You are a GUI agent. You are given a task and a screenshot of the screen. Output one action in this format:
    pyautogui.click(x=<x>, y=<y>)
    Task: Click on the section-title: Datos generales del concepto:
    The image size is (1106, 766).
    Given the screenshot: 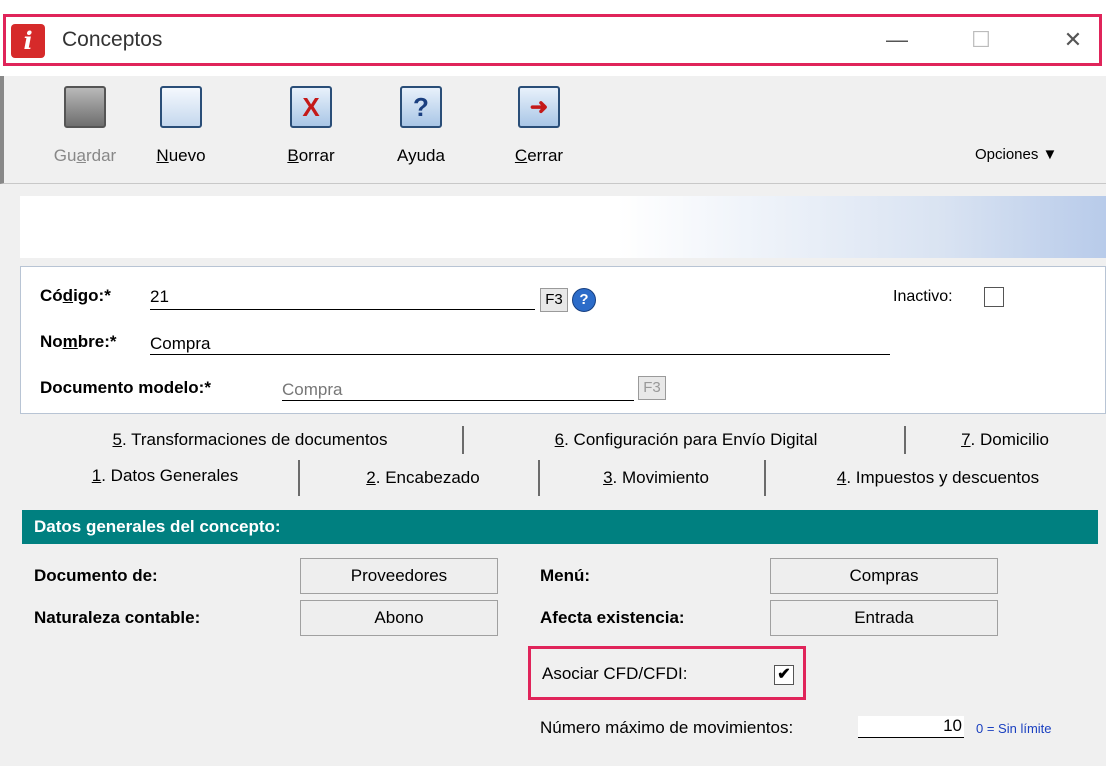 What is the action you would take?
    pyautogui.click(x=560, y=527)
    